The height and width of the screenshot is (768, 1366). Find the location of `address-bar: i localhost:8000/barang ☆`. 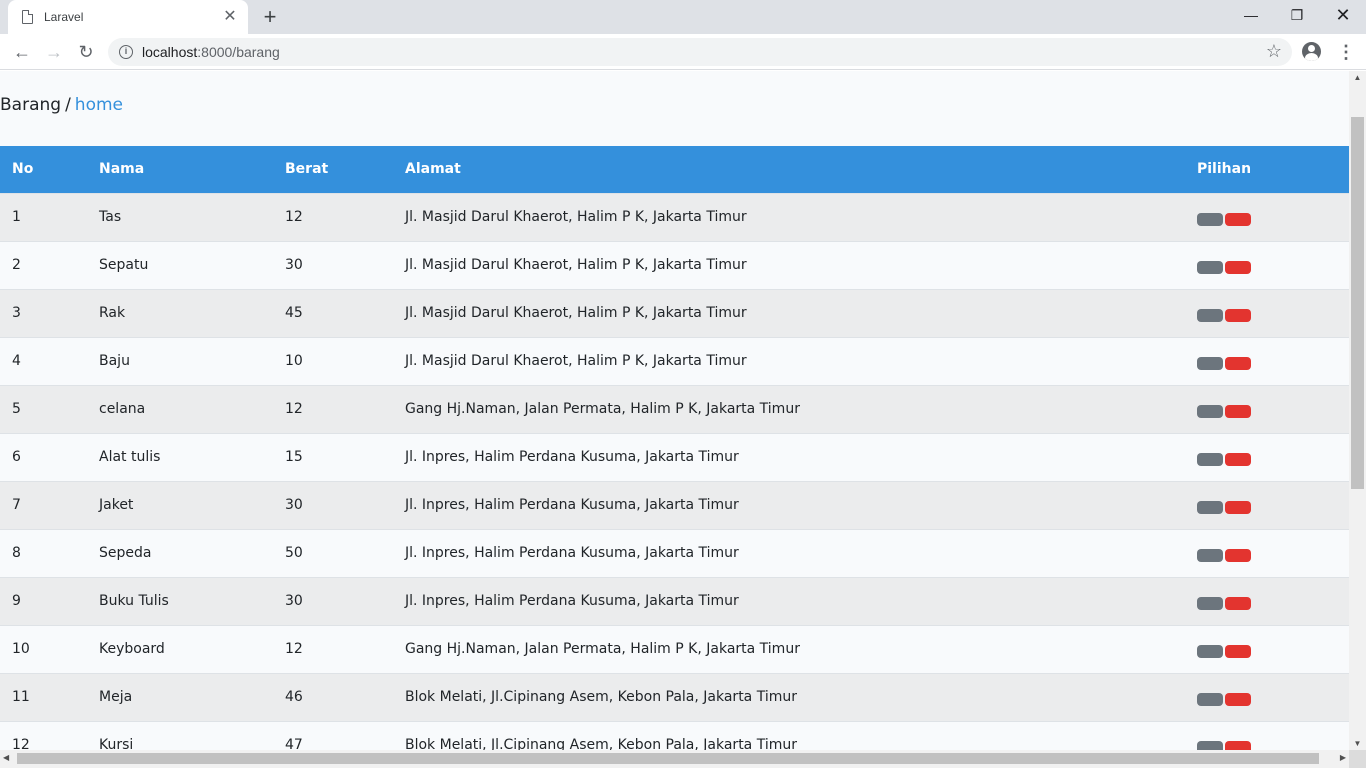

address-bar: i localhost:8000/barang ☆ is located at coordinates (700, 52).